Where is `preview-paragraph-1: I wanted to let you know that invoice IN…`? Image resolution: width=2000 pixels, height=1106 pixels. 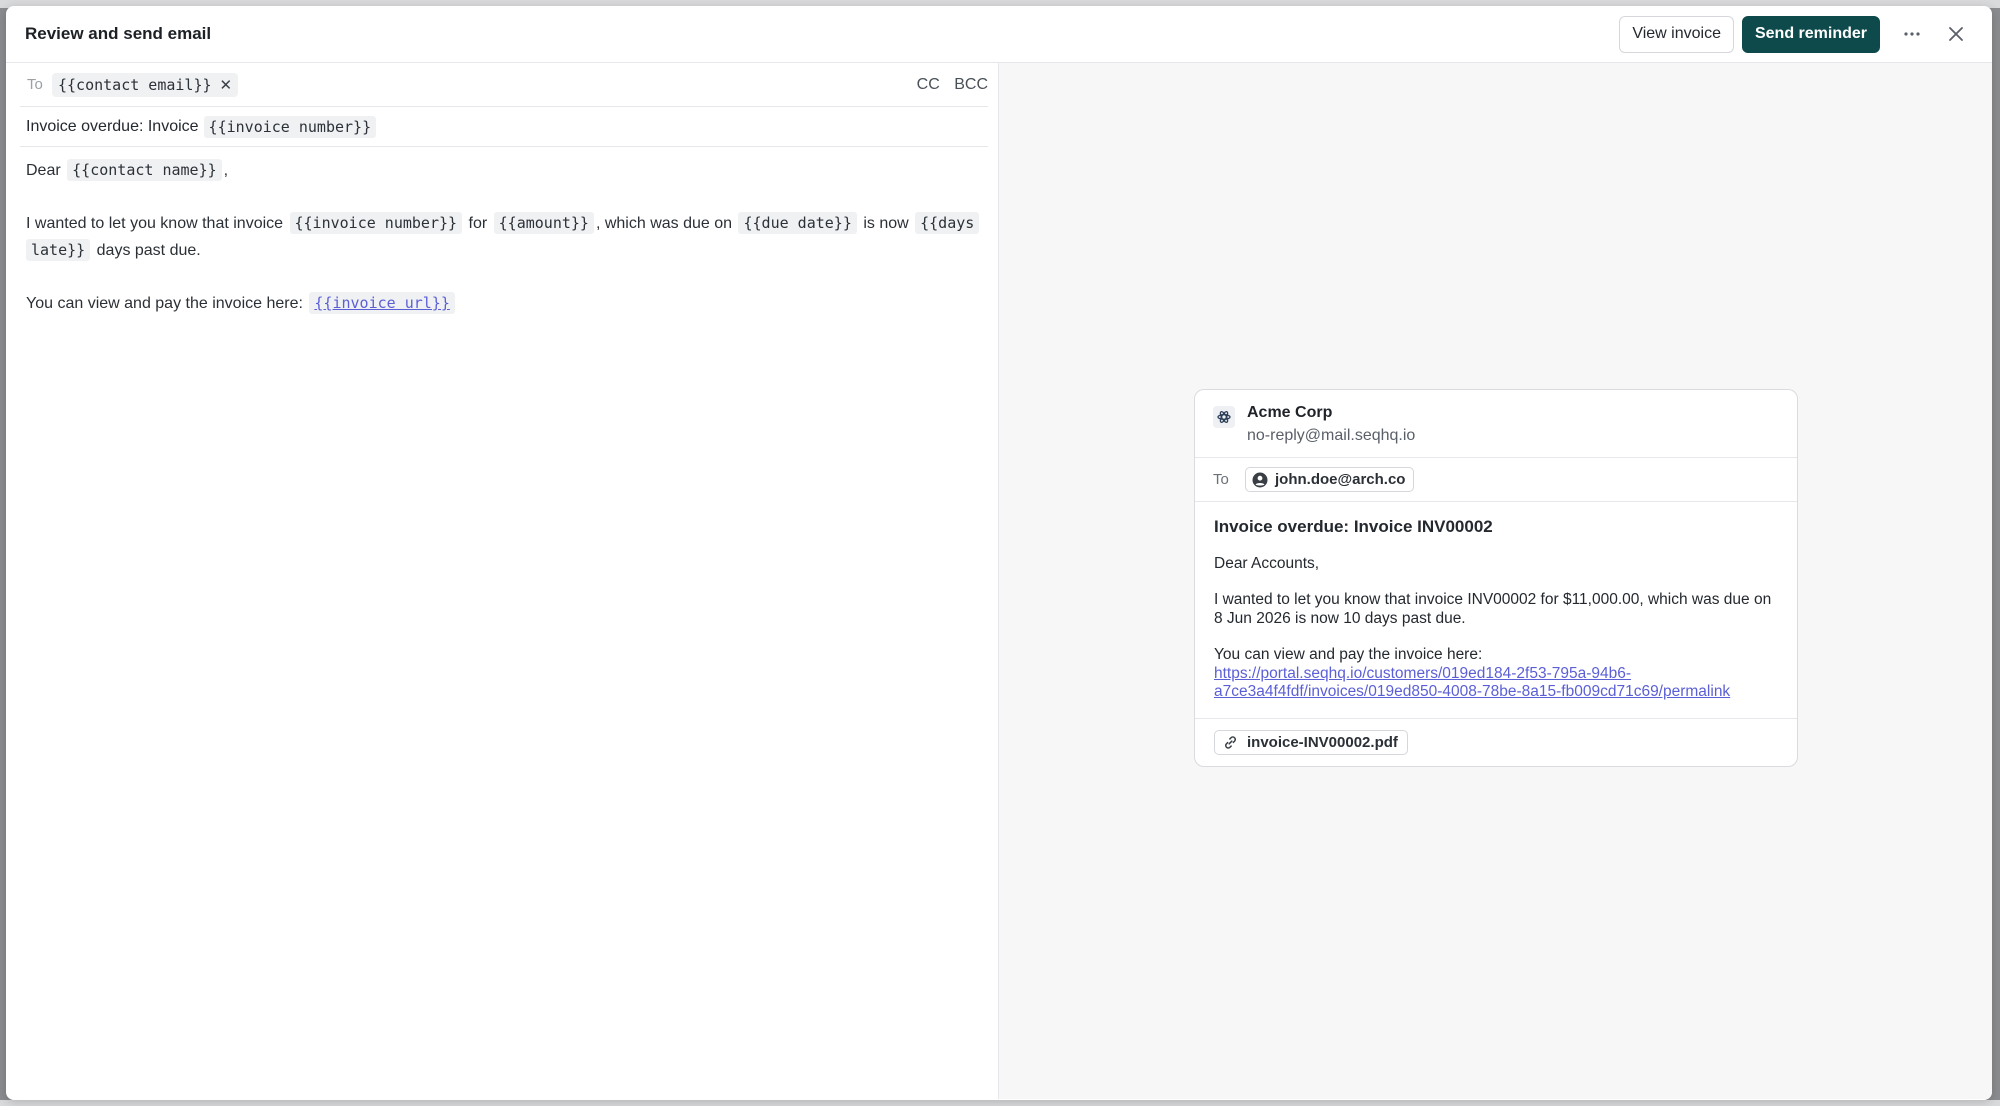 preview-paragraph-1: I wanted to let you know that invoice IN… is located at coordinates (1493, 609).